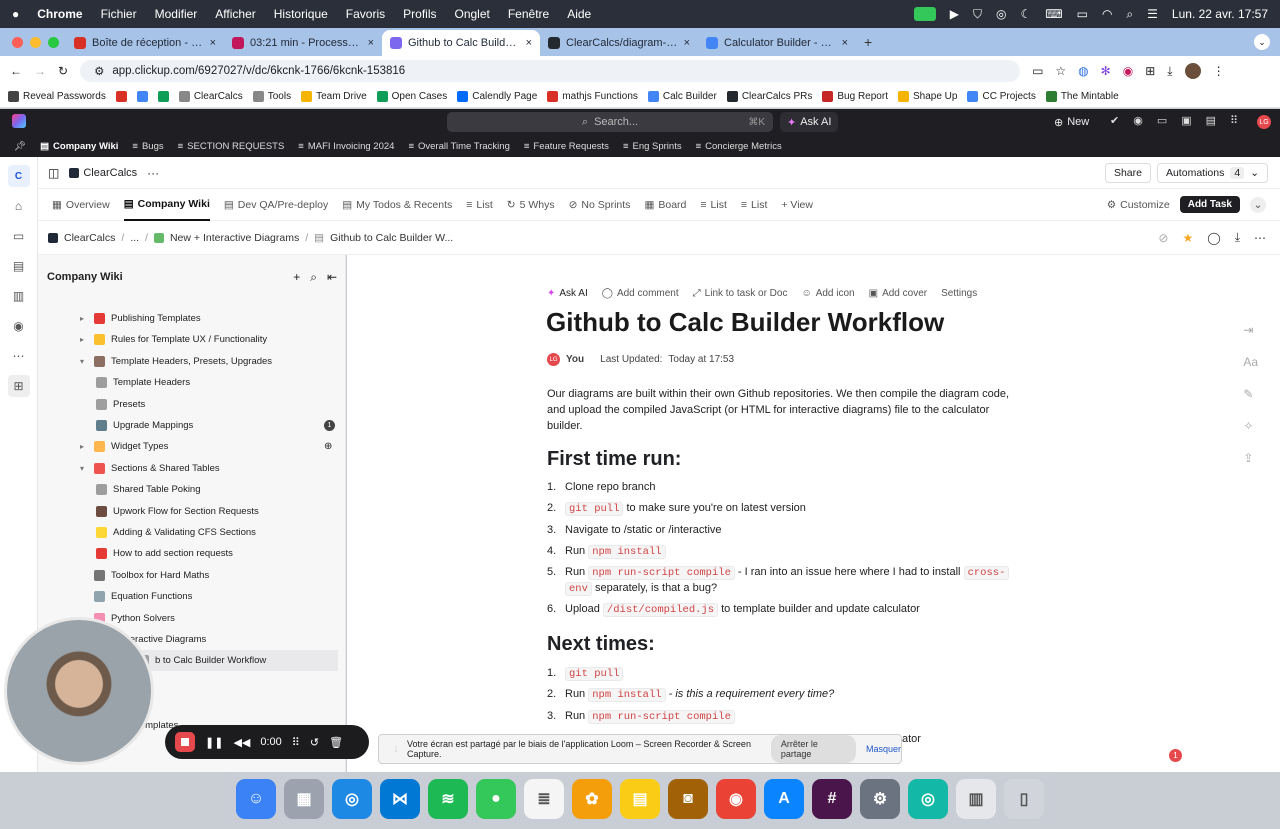 Image resolution: width=1280 pixels, height=829 pixels. Describe the element at coordinates (19, 236) in the screenshot. I see `inbox-icon: ▭` at that location.